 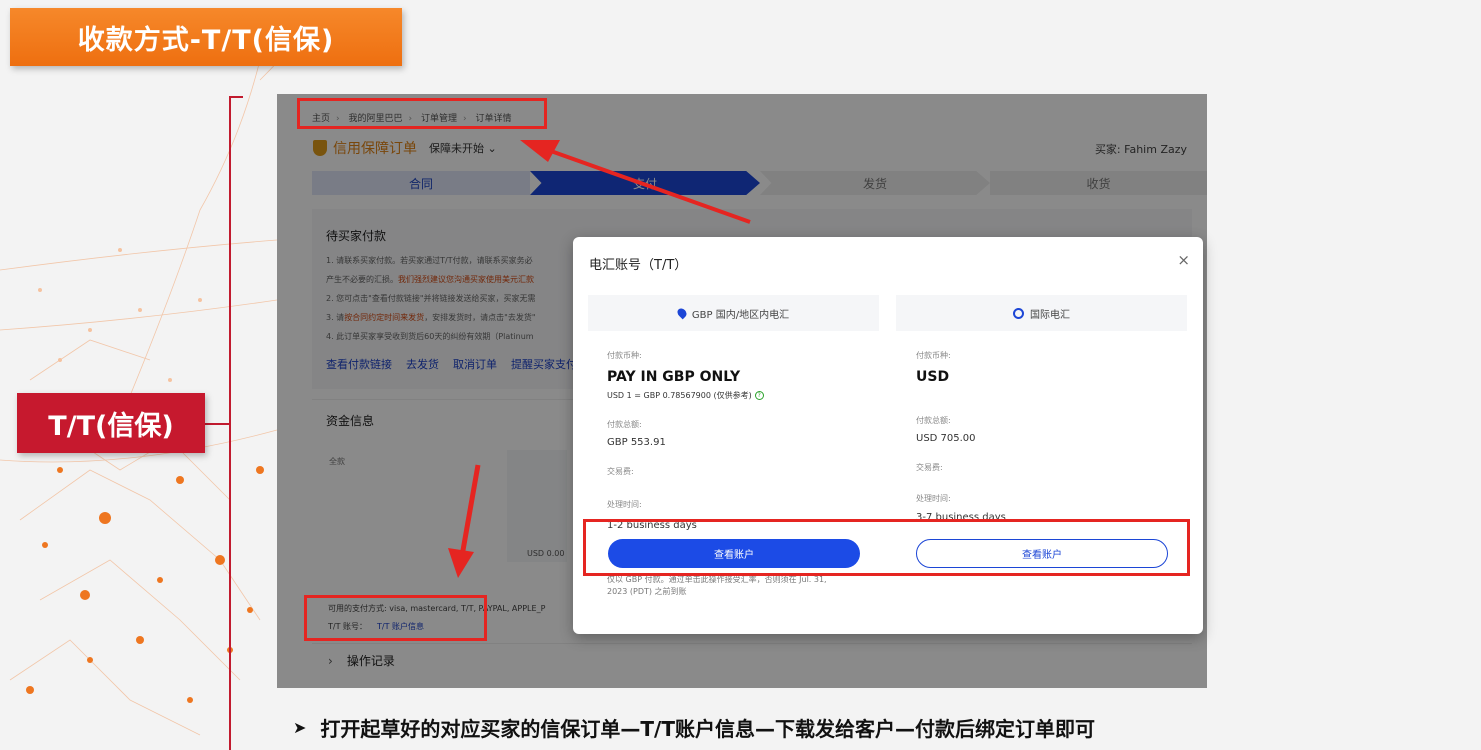 What do you see at coordinates (1183, 260) in the screenshot?
I see `close-icon: ×` at bounding box center [1183, 260].